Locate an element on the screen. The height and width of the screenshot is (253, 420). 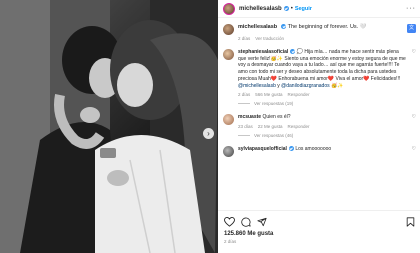
comment-likes: 22 Me gusta is located at coordinates (270, 126).